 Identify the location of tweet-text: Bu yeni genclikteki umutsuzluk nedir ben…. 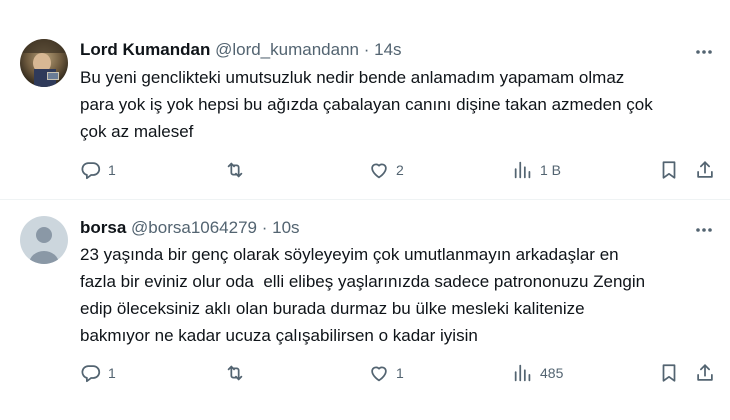
(366, 104).